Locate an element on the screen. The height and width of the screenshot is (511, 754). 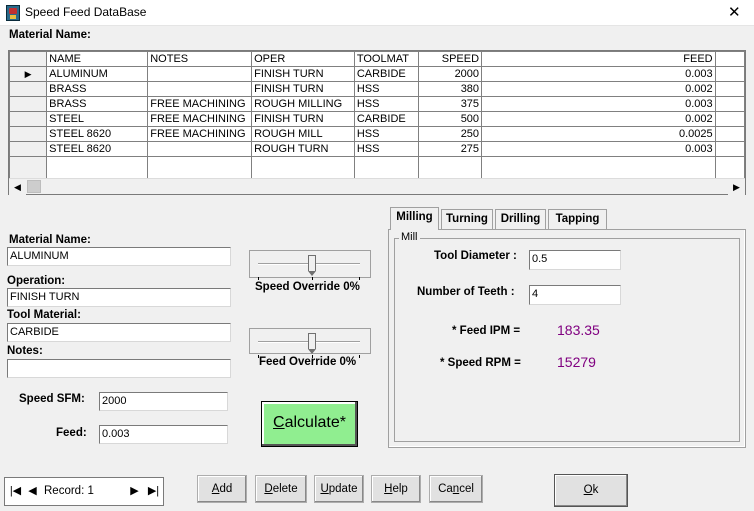
speed-sfm-field: 2000 is located at coordinates (163, 401).